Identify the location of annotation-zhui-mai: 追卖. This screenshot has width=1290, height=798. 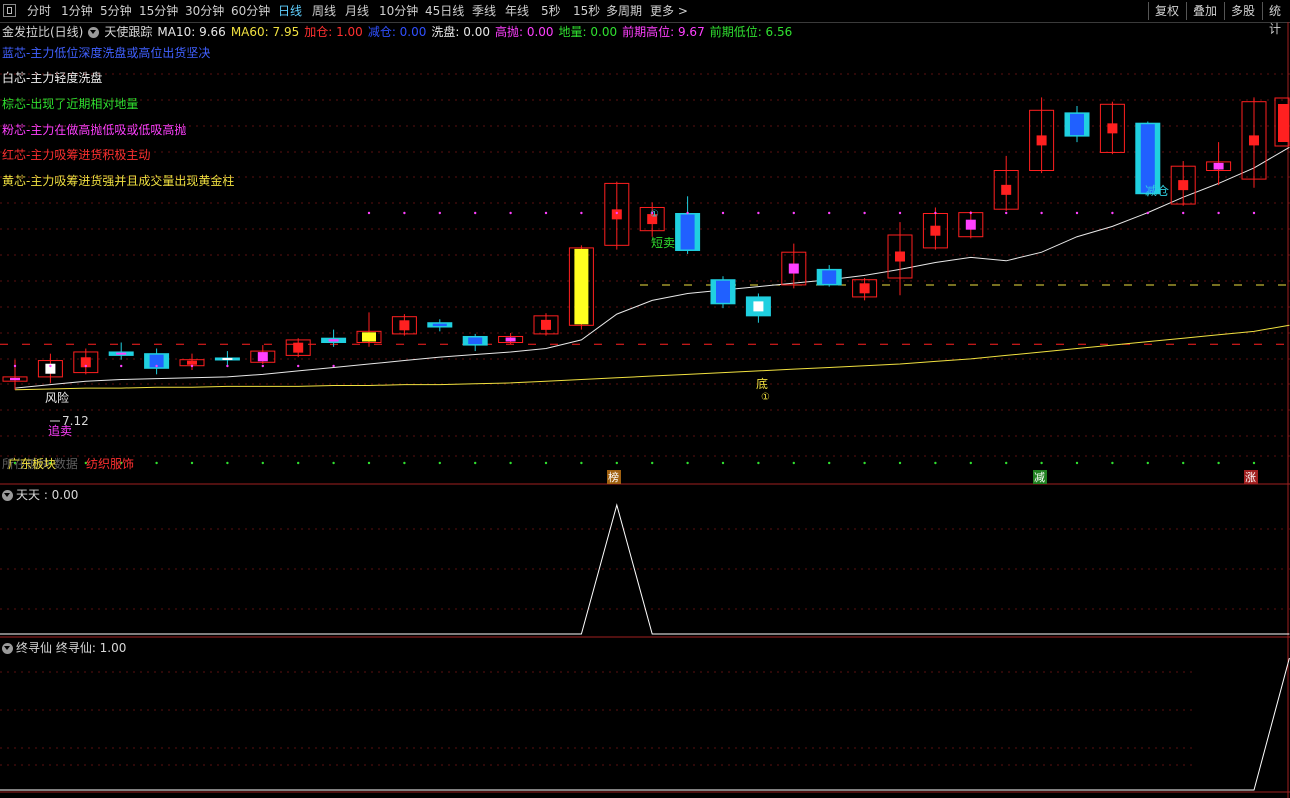
(60, 430).